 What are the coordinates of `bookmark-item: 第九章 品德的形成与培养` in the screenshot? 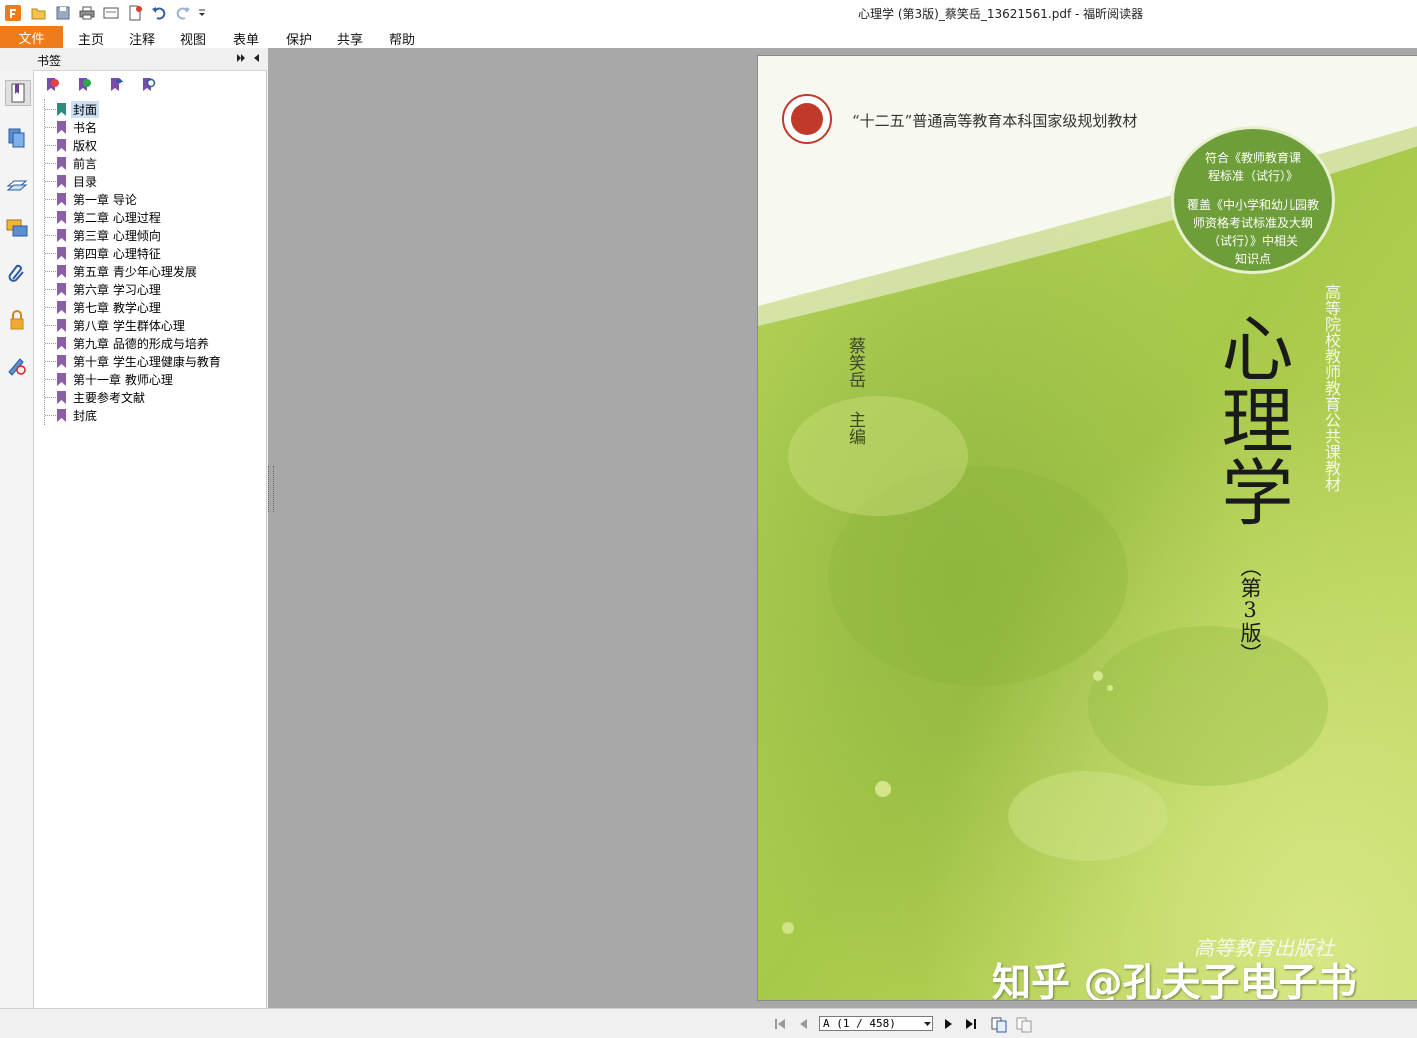 It's located at (134, 343).